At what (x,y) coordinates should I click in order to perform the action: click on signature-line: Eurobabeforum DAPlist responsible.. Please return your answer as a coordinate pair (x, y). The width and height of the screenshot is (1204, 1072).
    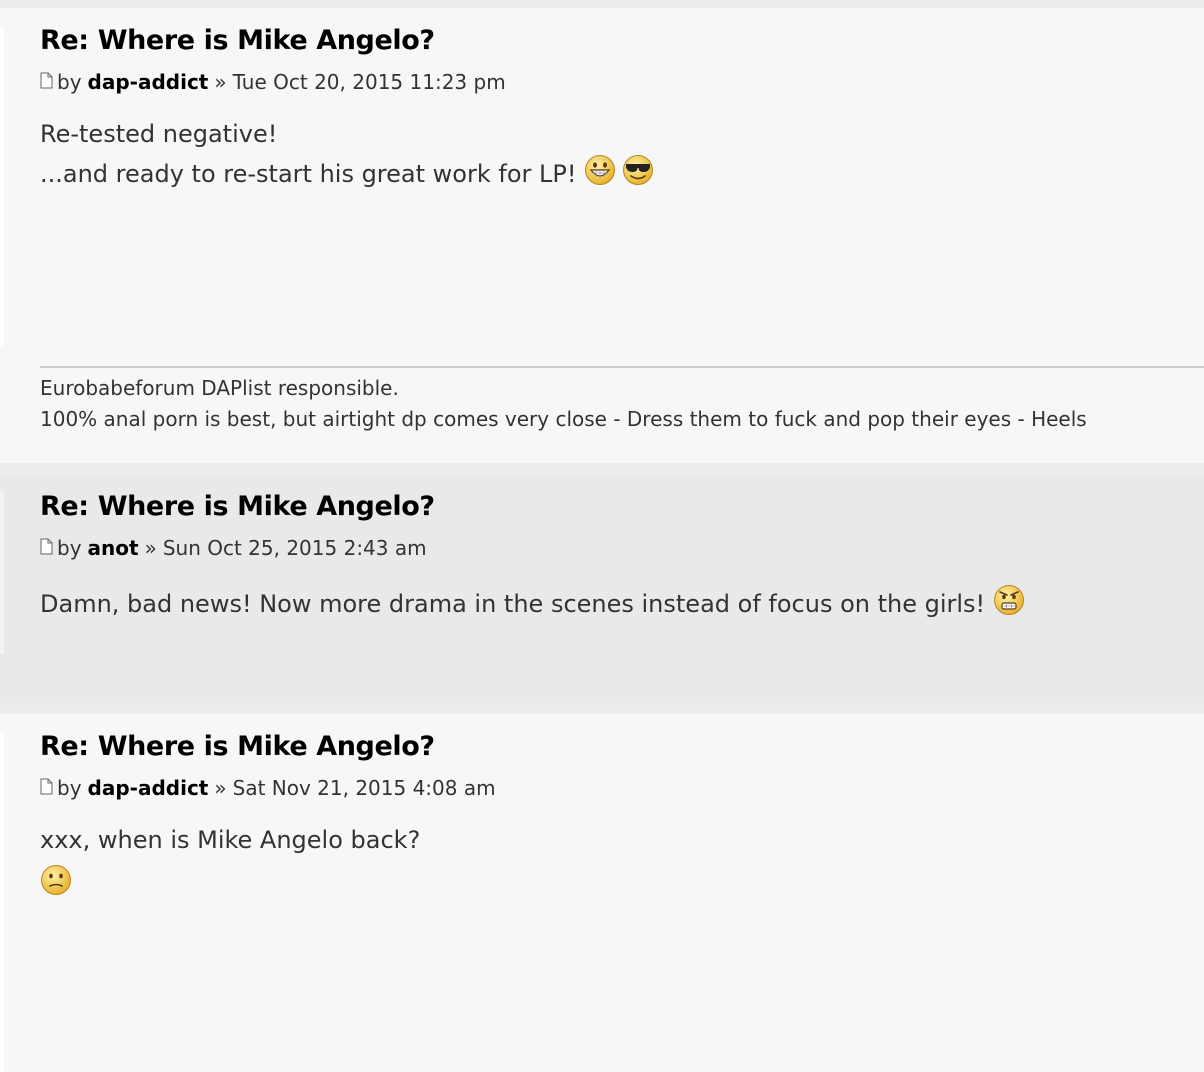
    Looking at the image, I should click on (219, 388).